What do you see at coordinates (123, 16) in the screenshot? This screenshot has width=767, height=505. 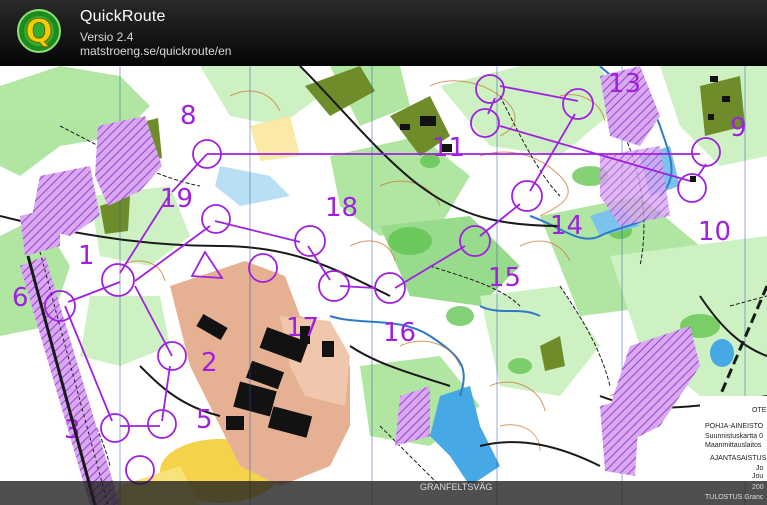 I see `app-title: QuickRoute` at bounding box center [123, 16].